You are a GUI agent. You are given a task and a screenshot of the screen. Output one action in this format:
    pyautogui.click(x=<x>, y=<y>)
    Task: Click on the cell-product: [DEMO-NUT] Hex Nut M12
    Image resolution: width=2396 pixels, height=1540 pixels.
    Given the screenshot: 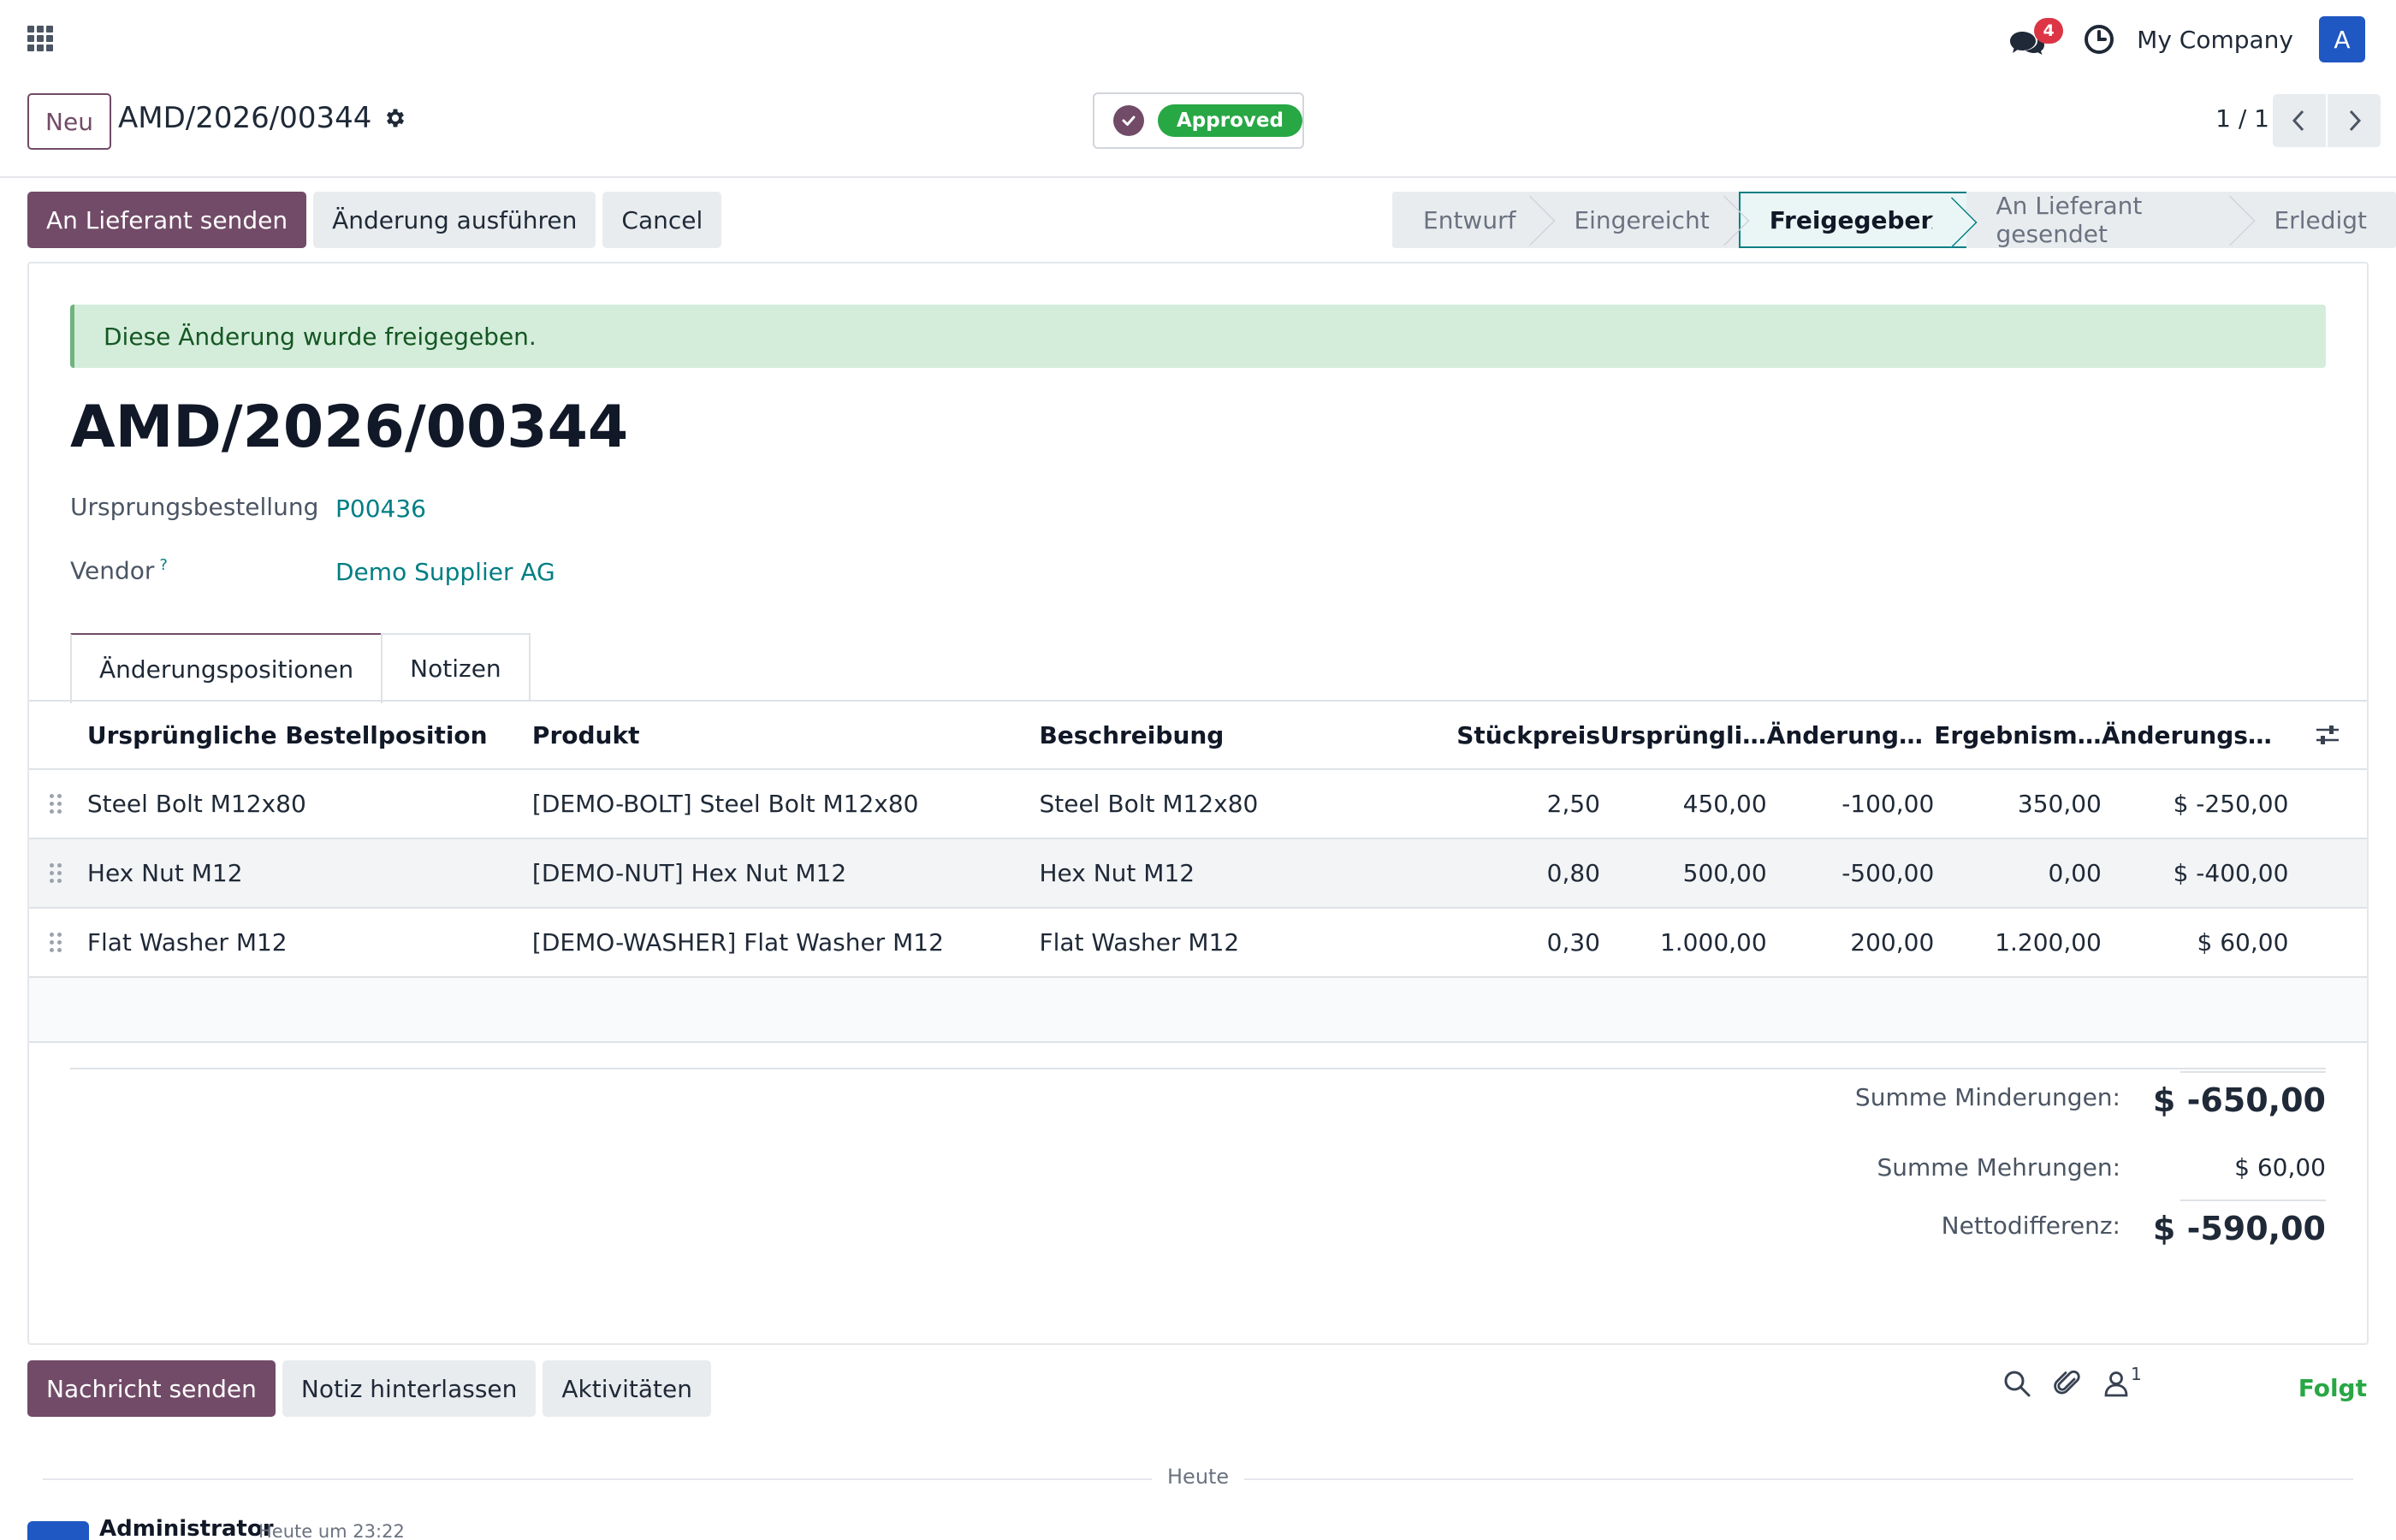 What is the action you would take?
    pyautogui.click(x=786, y=873)
    